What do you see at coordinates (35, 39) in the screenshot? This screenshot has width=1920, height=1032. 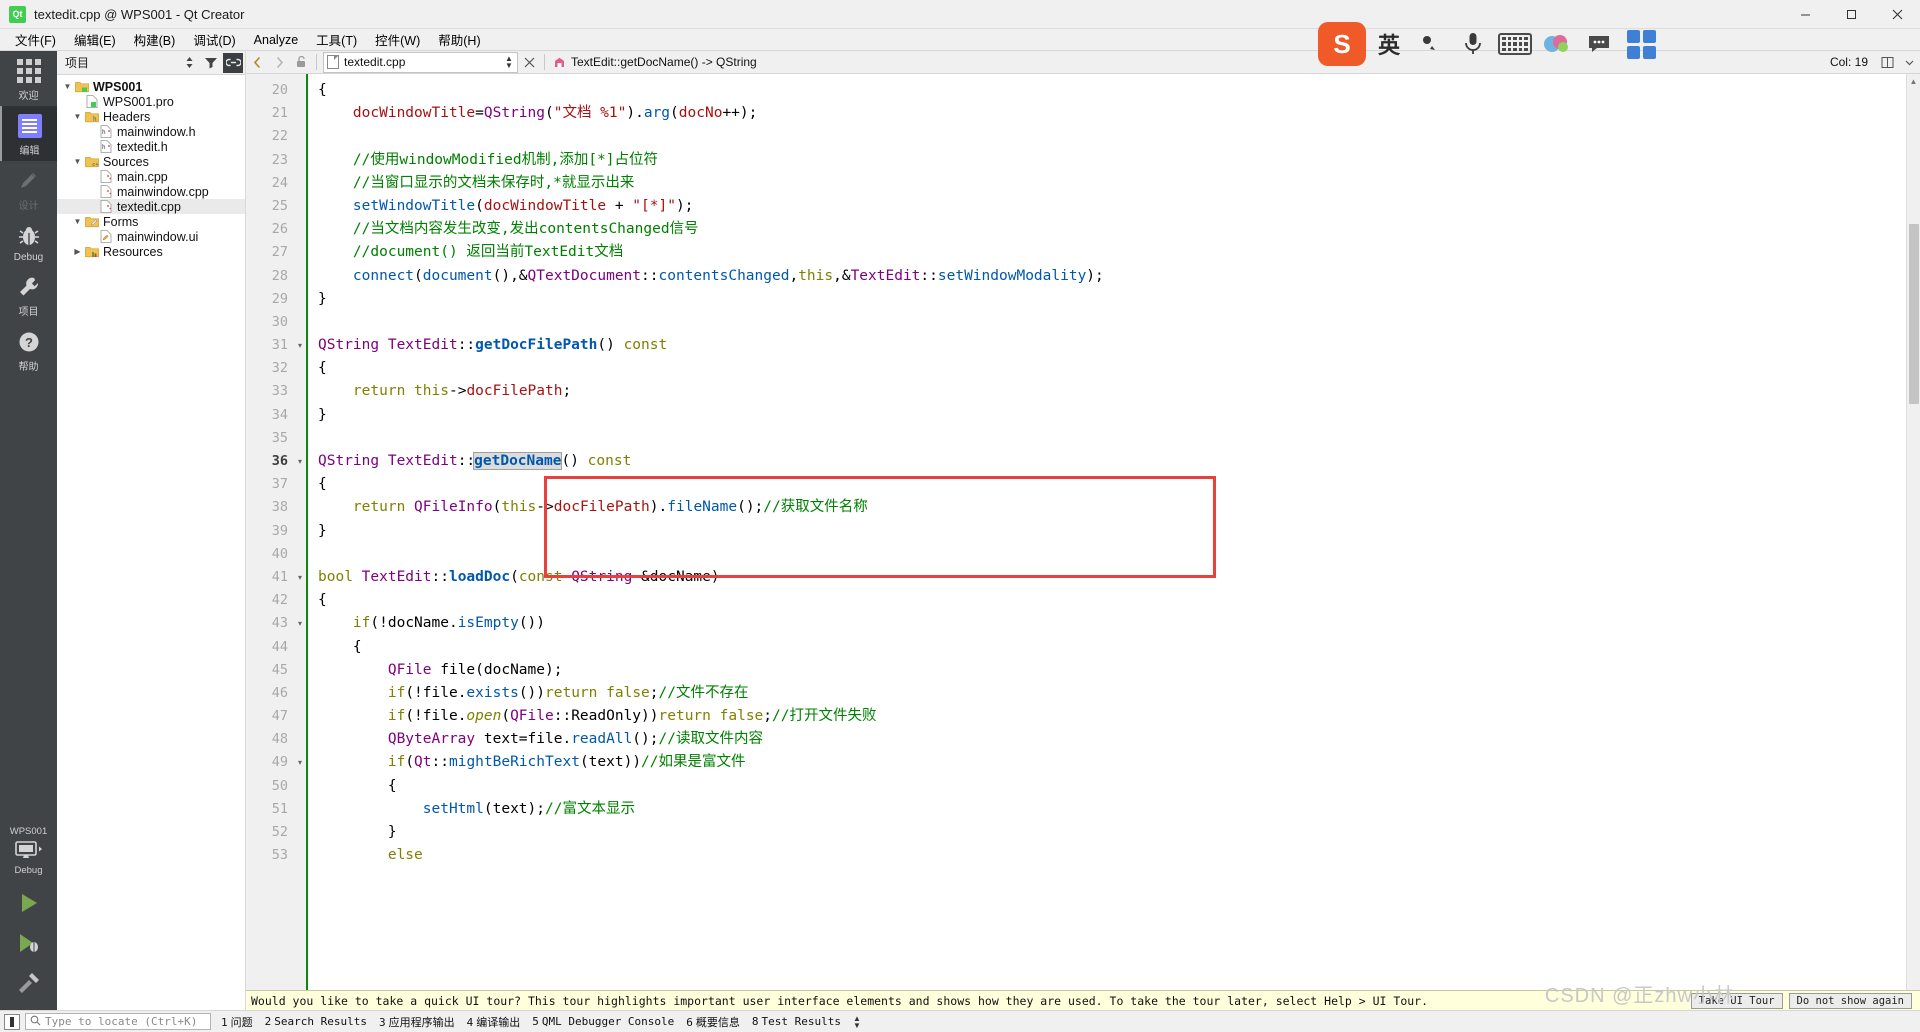 I see `menu-file: 文件(F)` at bounding box center [35, 39].